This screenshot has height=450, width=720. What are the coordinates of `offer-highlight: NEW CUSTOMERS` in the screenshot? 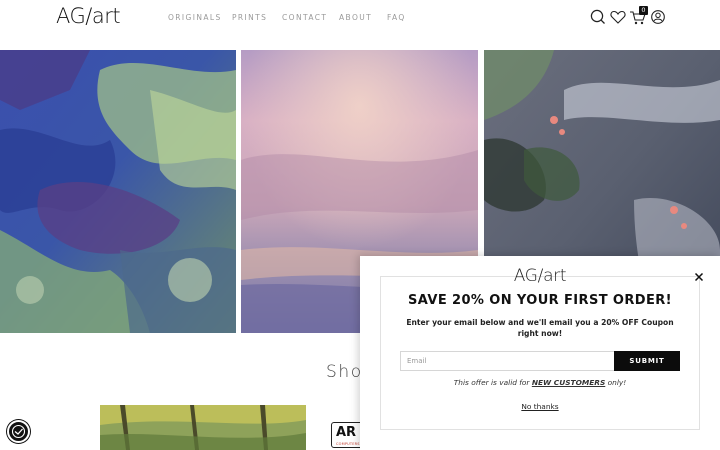 It's located at (568, 382).